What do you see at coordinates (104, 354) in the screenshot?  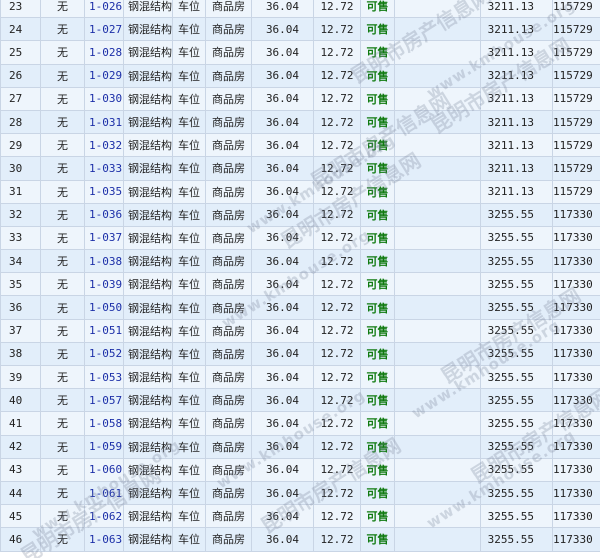 I see `row-unit-number: 1-052` at bounding box center [104, 354].